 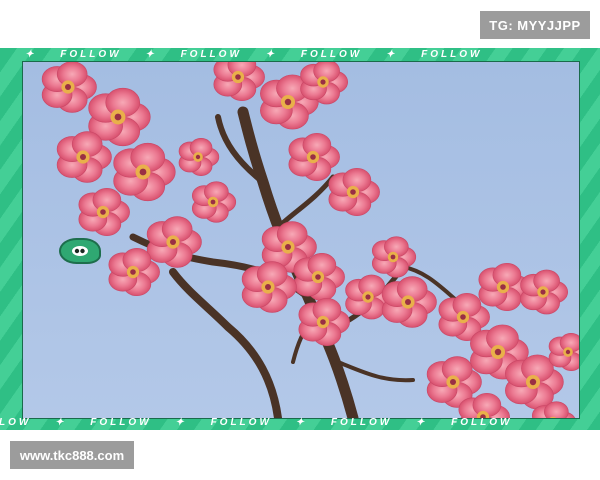 I want to click on eye-icon, so click(x=80, y=251).